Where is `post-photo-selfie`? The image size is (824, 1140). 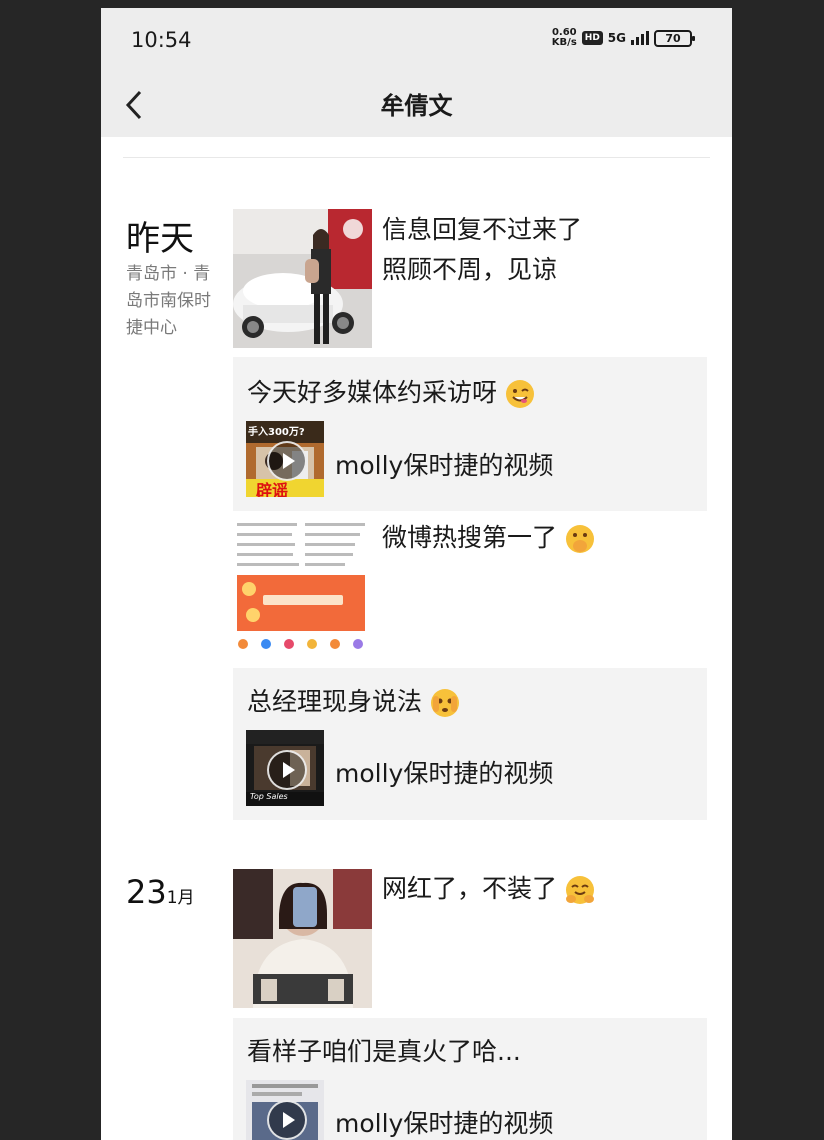 post-photo-selfie is located at coordinates (302, 938).